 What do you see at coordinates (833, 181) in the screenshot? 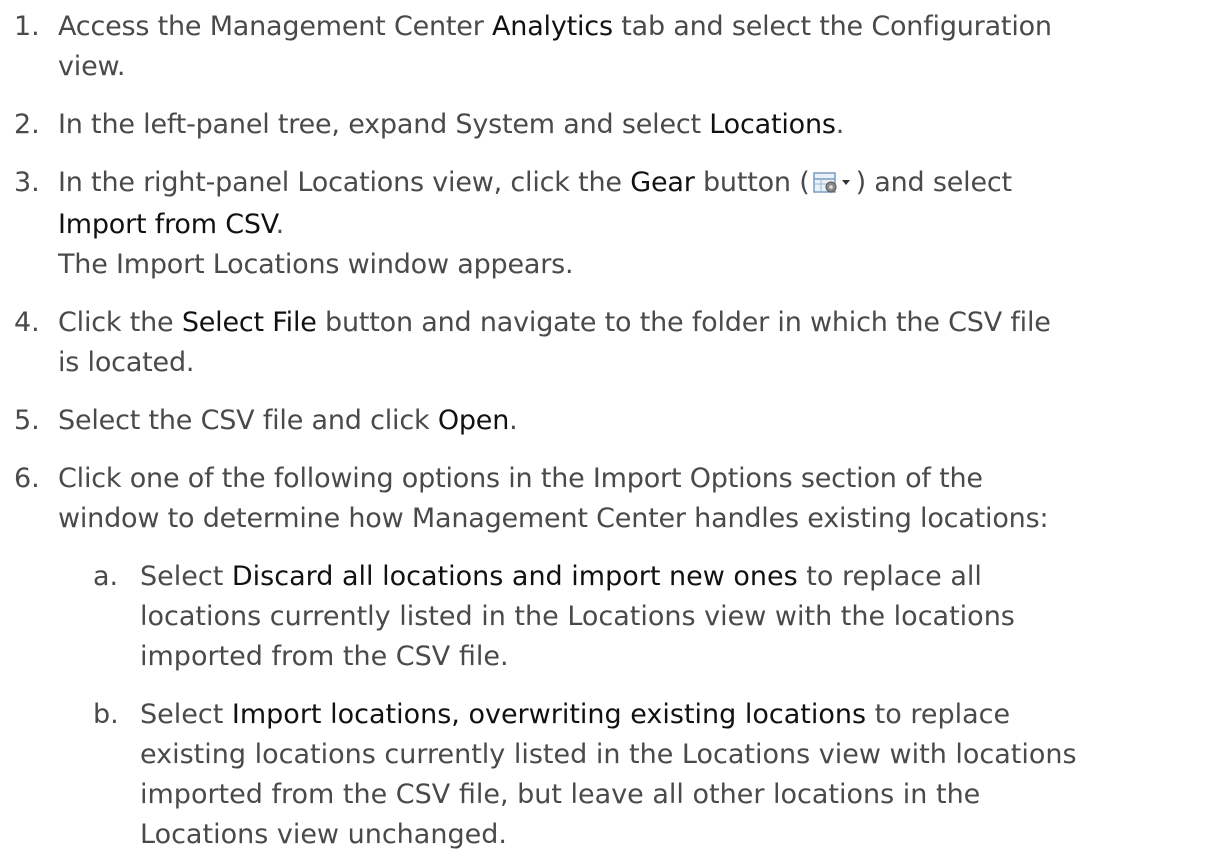
I see `gear-dropdown-icon` at bounding box center [833, 181].